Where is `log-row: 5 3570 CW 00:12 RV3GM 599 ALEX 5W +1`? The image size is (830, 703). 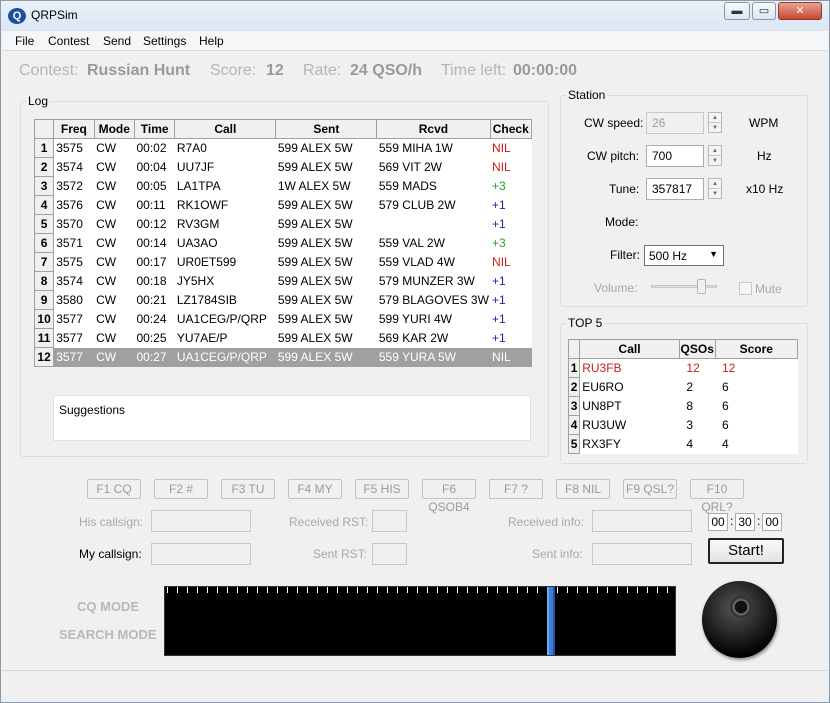
log-row: 5 3570 CW 00:12 RV3GM 599 ALEX 5W +1 is located at coordinates (282, 224).